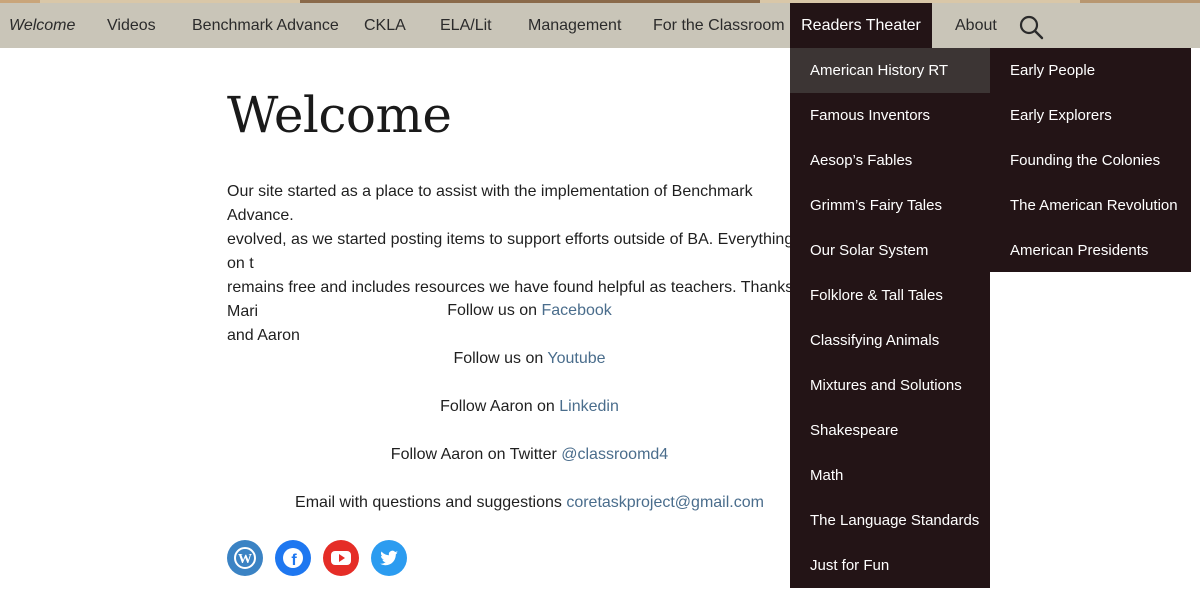  What do you see at coordinates (890, 565) in the screenshot?
I see `dropdown-item-just-for-fun: Just for Fun` at bounding box center [890, 565].